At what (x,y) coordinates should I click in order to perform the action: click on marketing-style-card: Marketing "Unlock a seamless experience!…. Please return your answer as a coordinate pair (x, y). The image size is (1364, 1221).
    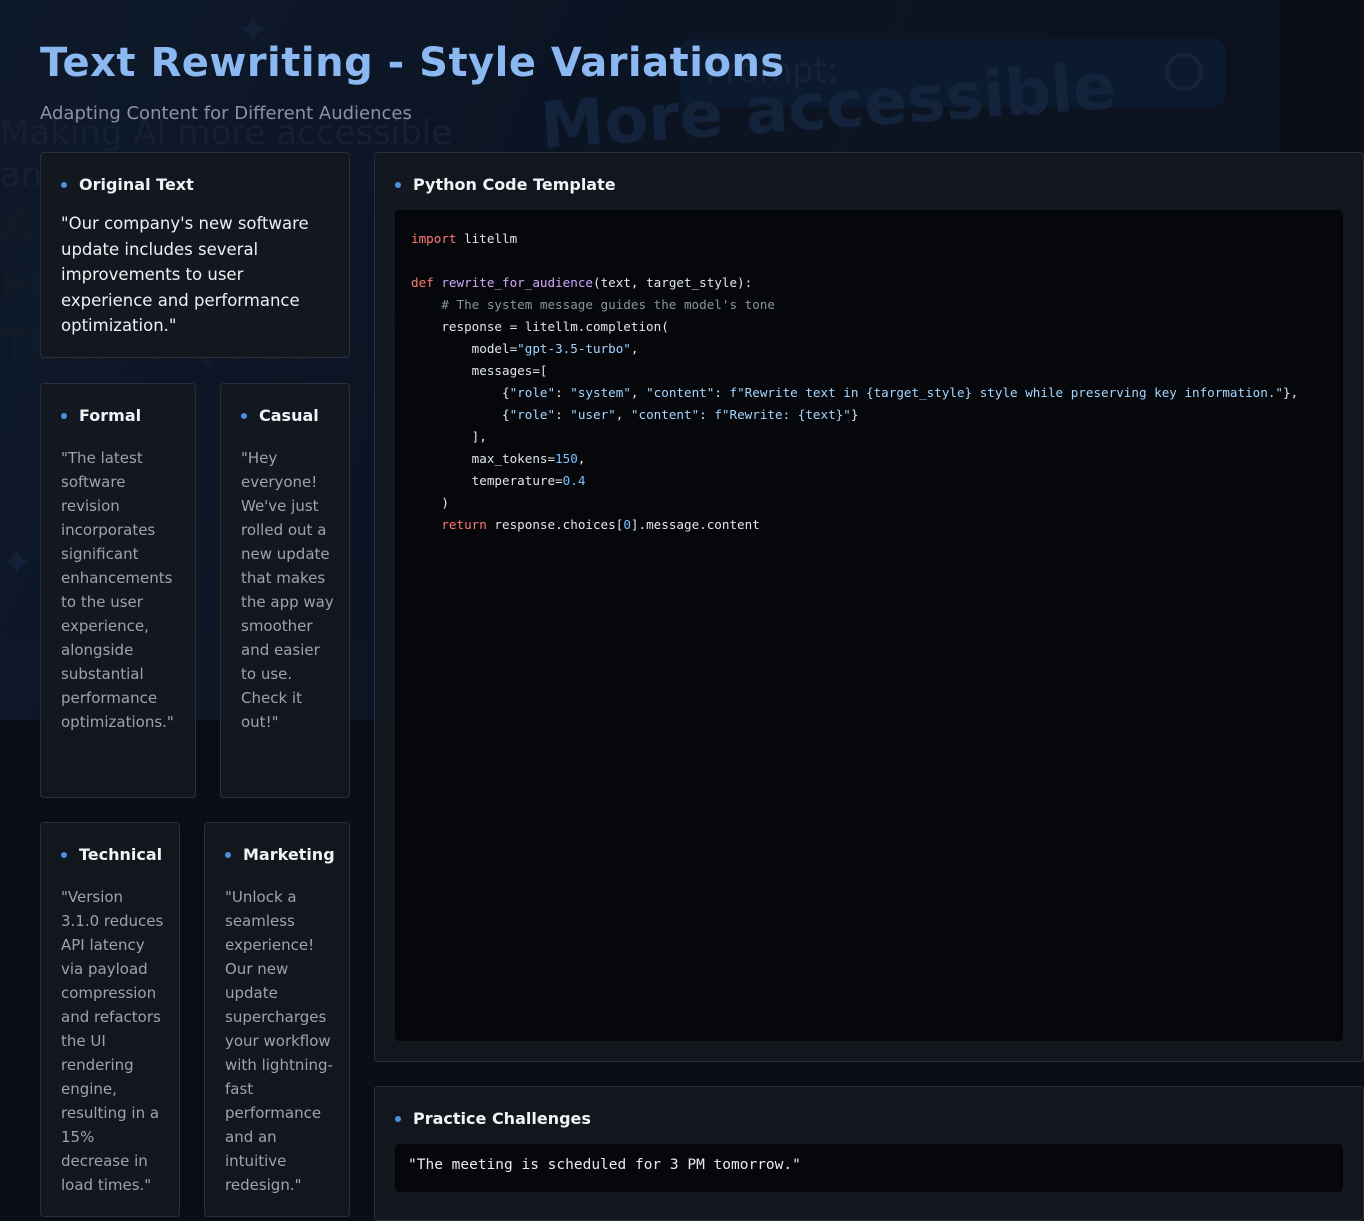
    Looking at the image, I should click on (277, 1019).